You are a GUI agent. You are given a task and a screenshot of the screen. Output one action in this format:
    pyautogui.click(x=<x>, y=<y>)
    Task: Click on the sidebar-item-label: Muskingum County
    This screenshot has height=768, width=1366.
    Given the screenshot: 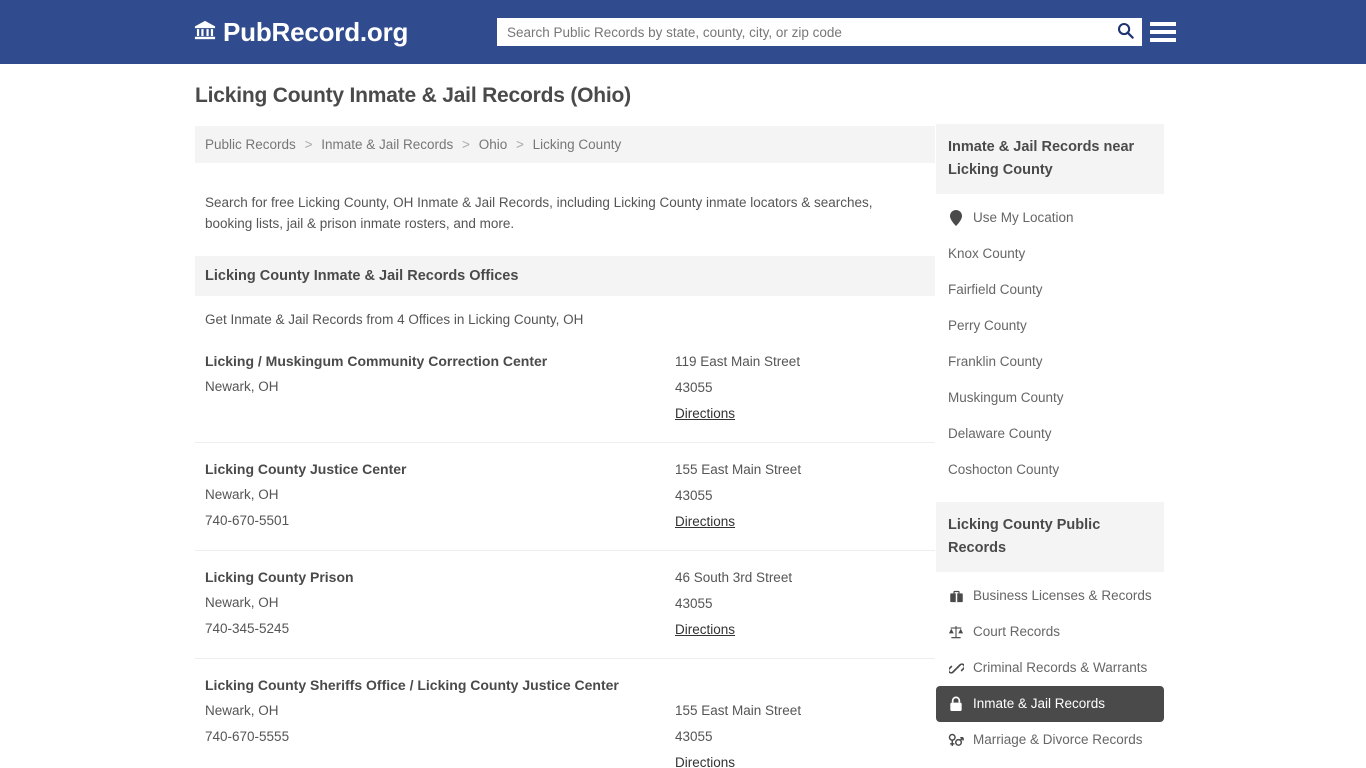 What is the action you would take?
    pyautogui.click(x=1006, y=397)
    